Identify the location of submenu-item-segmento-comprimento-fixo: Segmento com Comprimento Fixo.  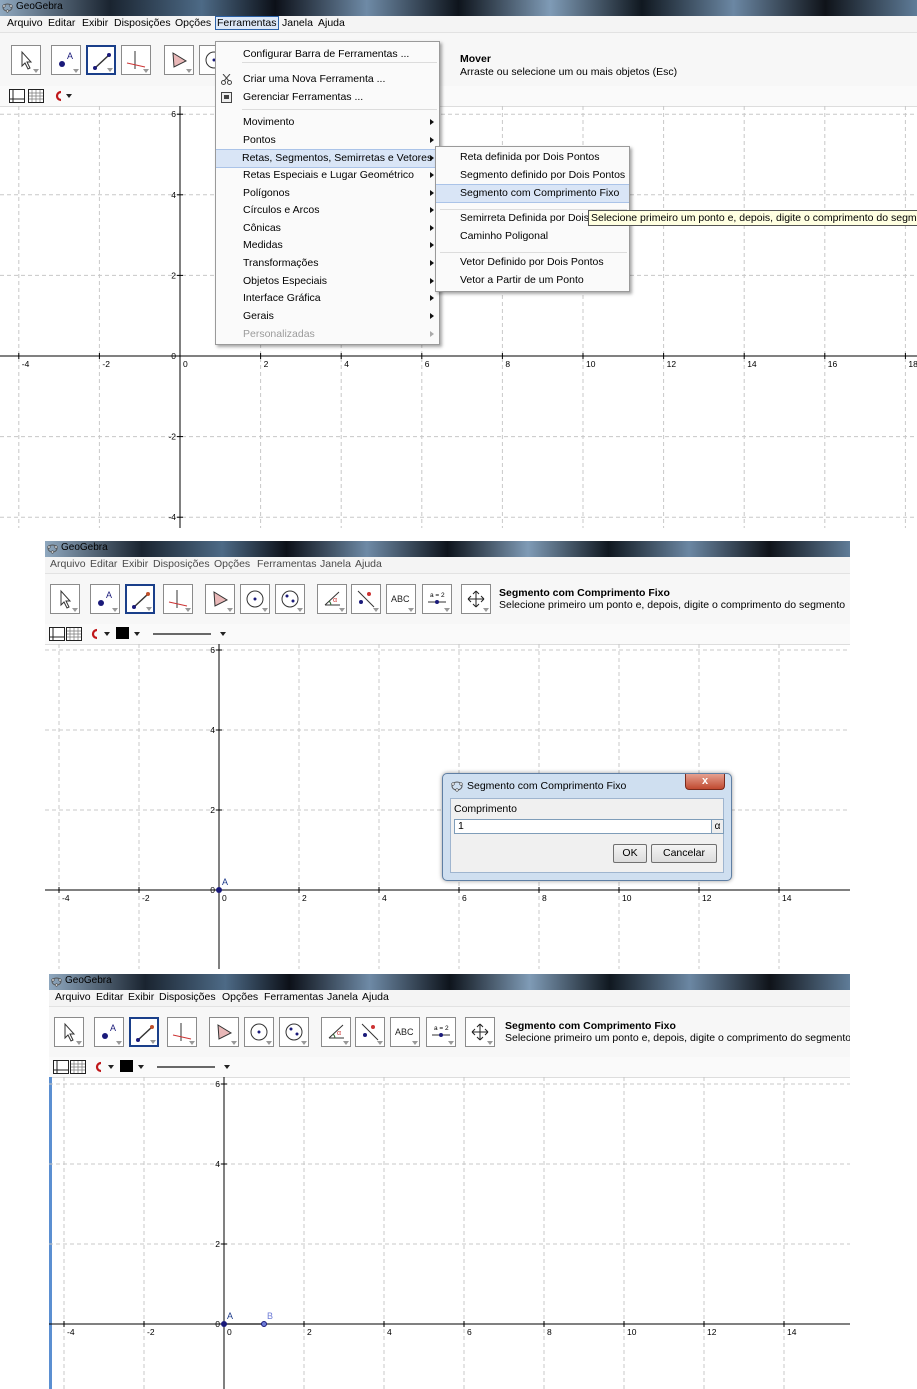
(532, 193).